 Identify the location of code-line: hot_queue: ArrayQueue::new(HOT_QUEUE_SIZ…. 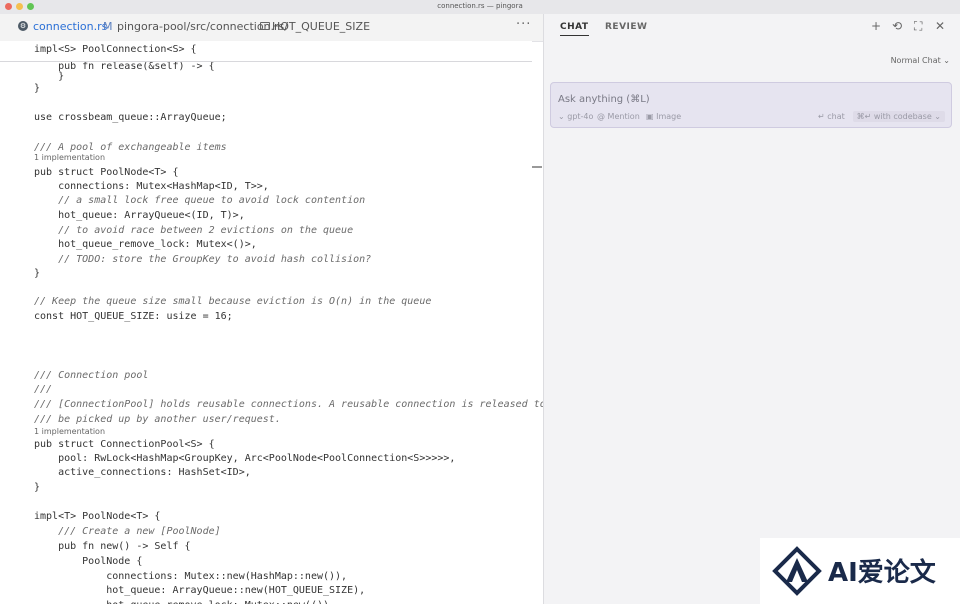
(200, 590).